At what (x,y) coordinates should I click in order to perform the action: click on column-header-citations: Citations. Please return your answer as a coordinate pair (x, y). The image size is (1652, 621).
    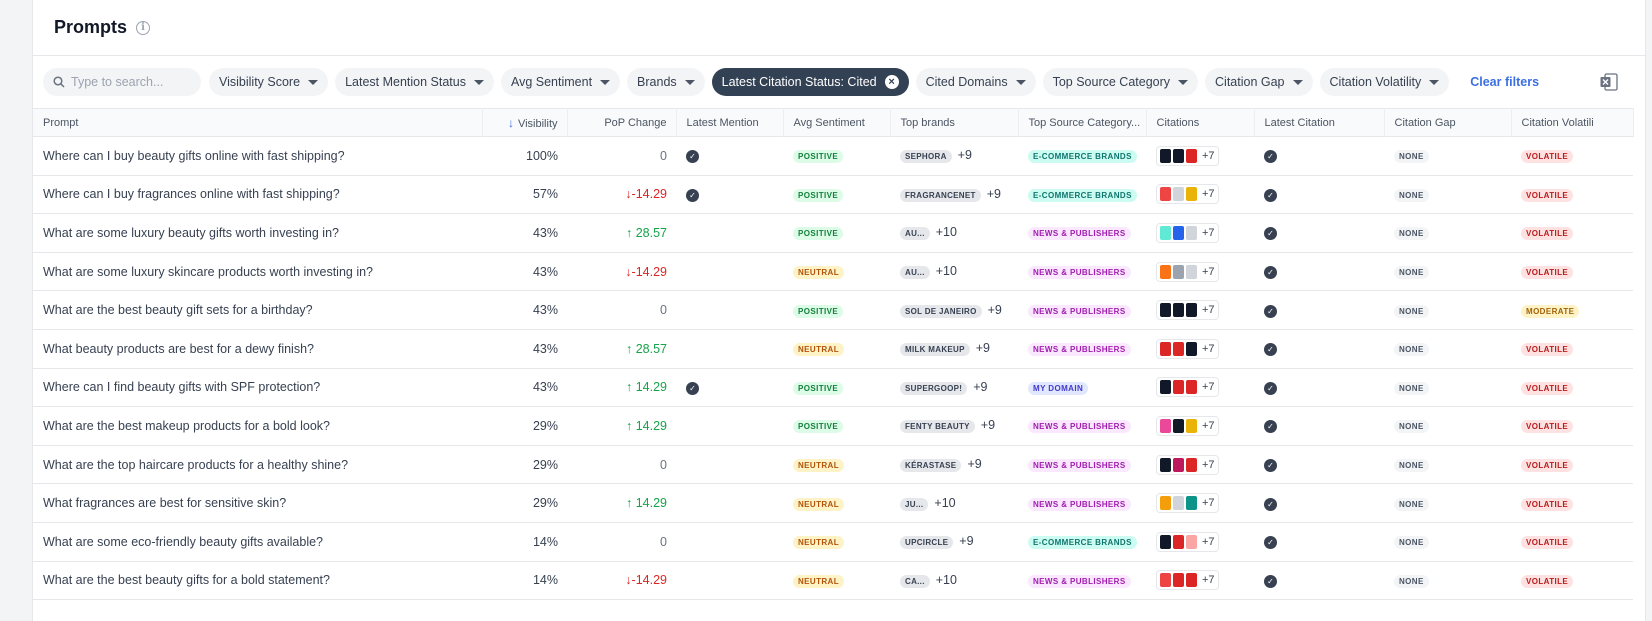
    Looking at the image, I should click on (1200, 122).